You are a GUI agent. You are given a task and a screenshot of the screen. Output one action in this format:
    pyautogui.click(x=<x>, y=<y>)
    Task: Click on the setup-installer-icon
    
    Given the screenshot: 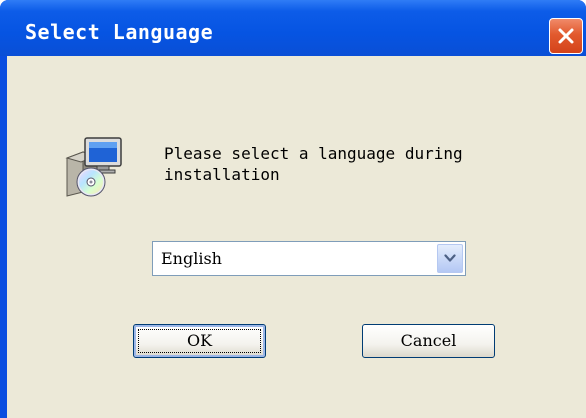 What is the action you would take?
    pyautogui.click(x=96, y=167)
    